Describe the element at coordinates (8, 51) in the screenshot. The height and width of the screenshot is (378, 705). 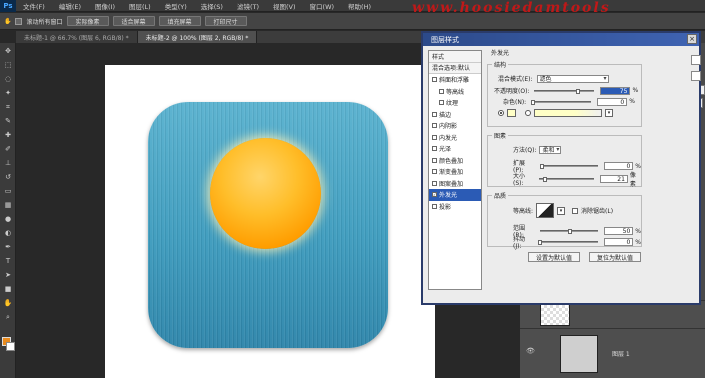
I see `move-tool-icon: ✥` at that location.